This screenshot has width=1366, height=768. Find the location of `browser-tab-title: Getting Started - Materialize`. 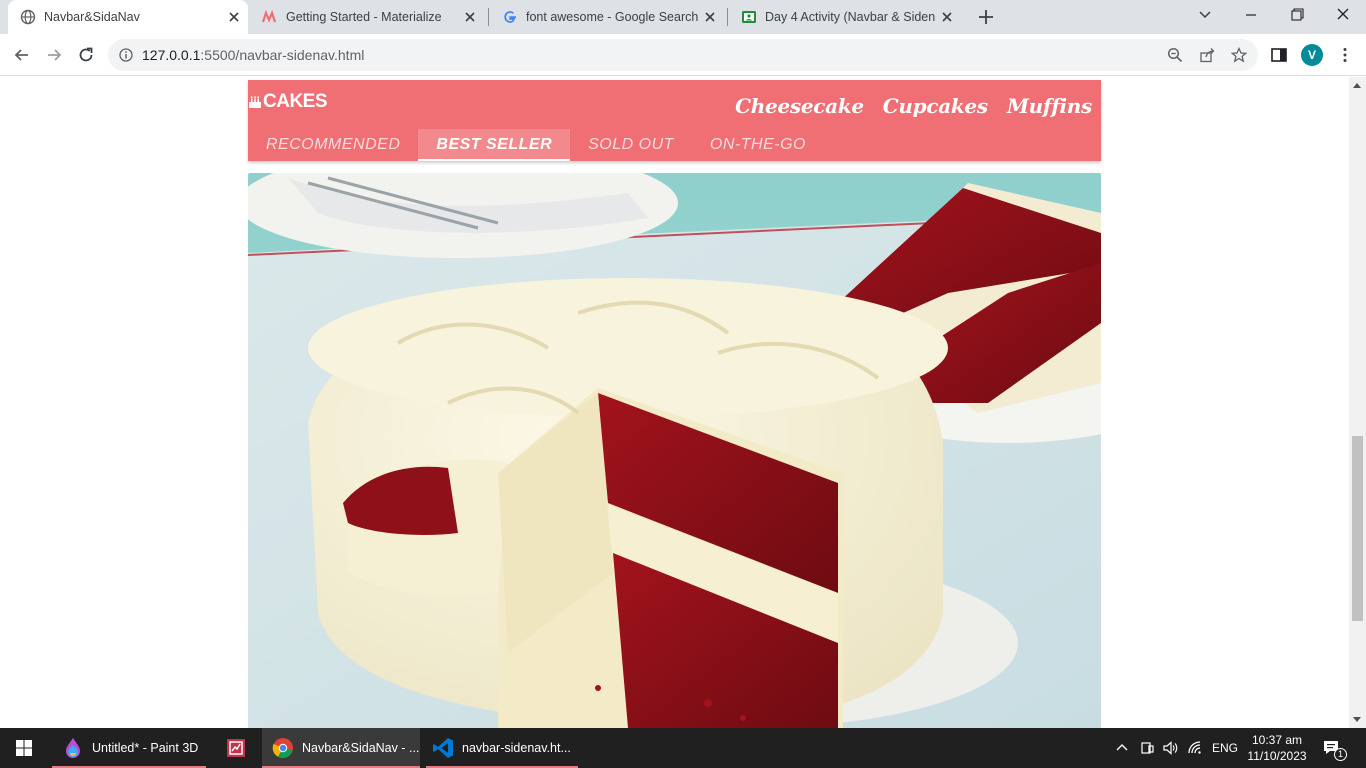

browser-tab-title: Getting Started - Materialize is located at coordinates (364, 17).